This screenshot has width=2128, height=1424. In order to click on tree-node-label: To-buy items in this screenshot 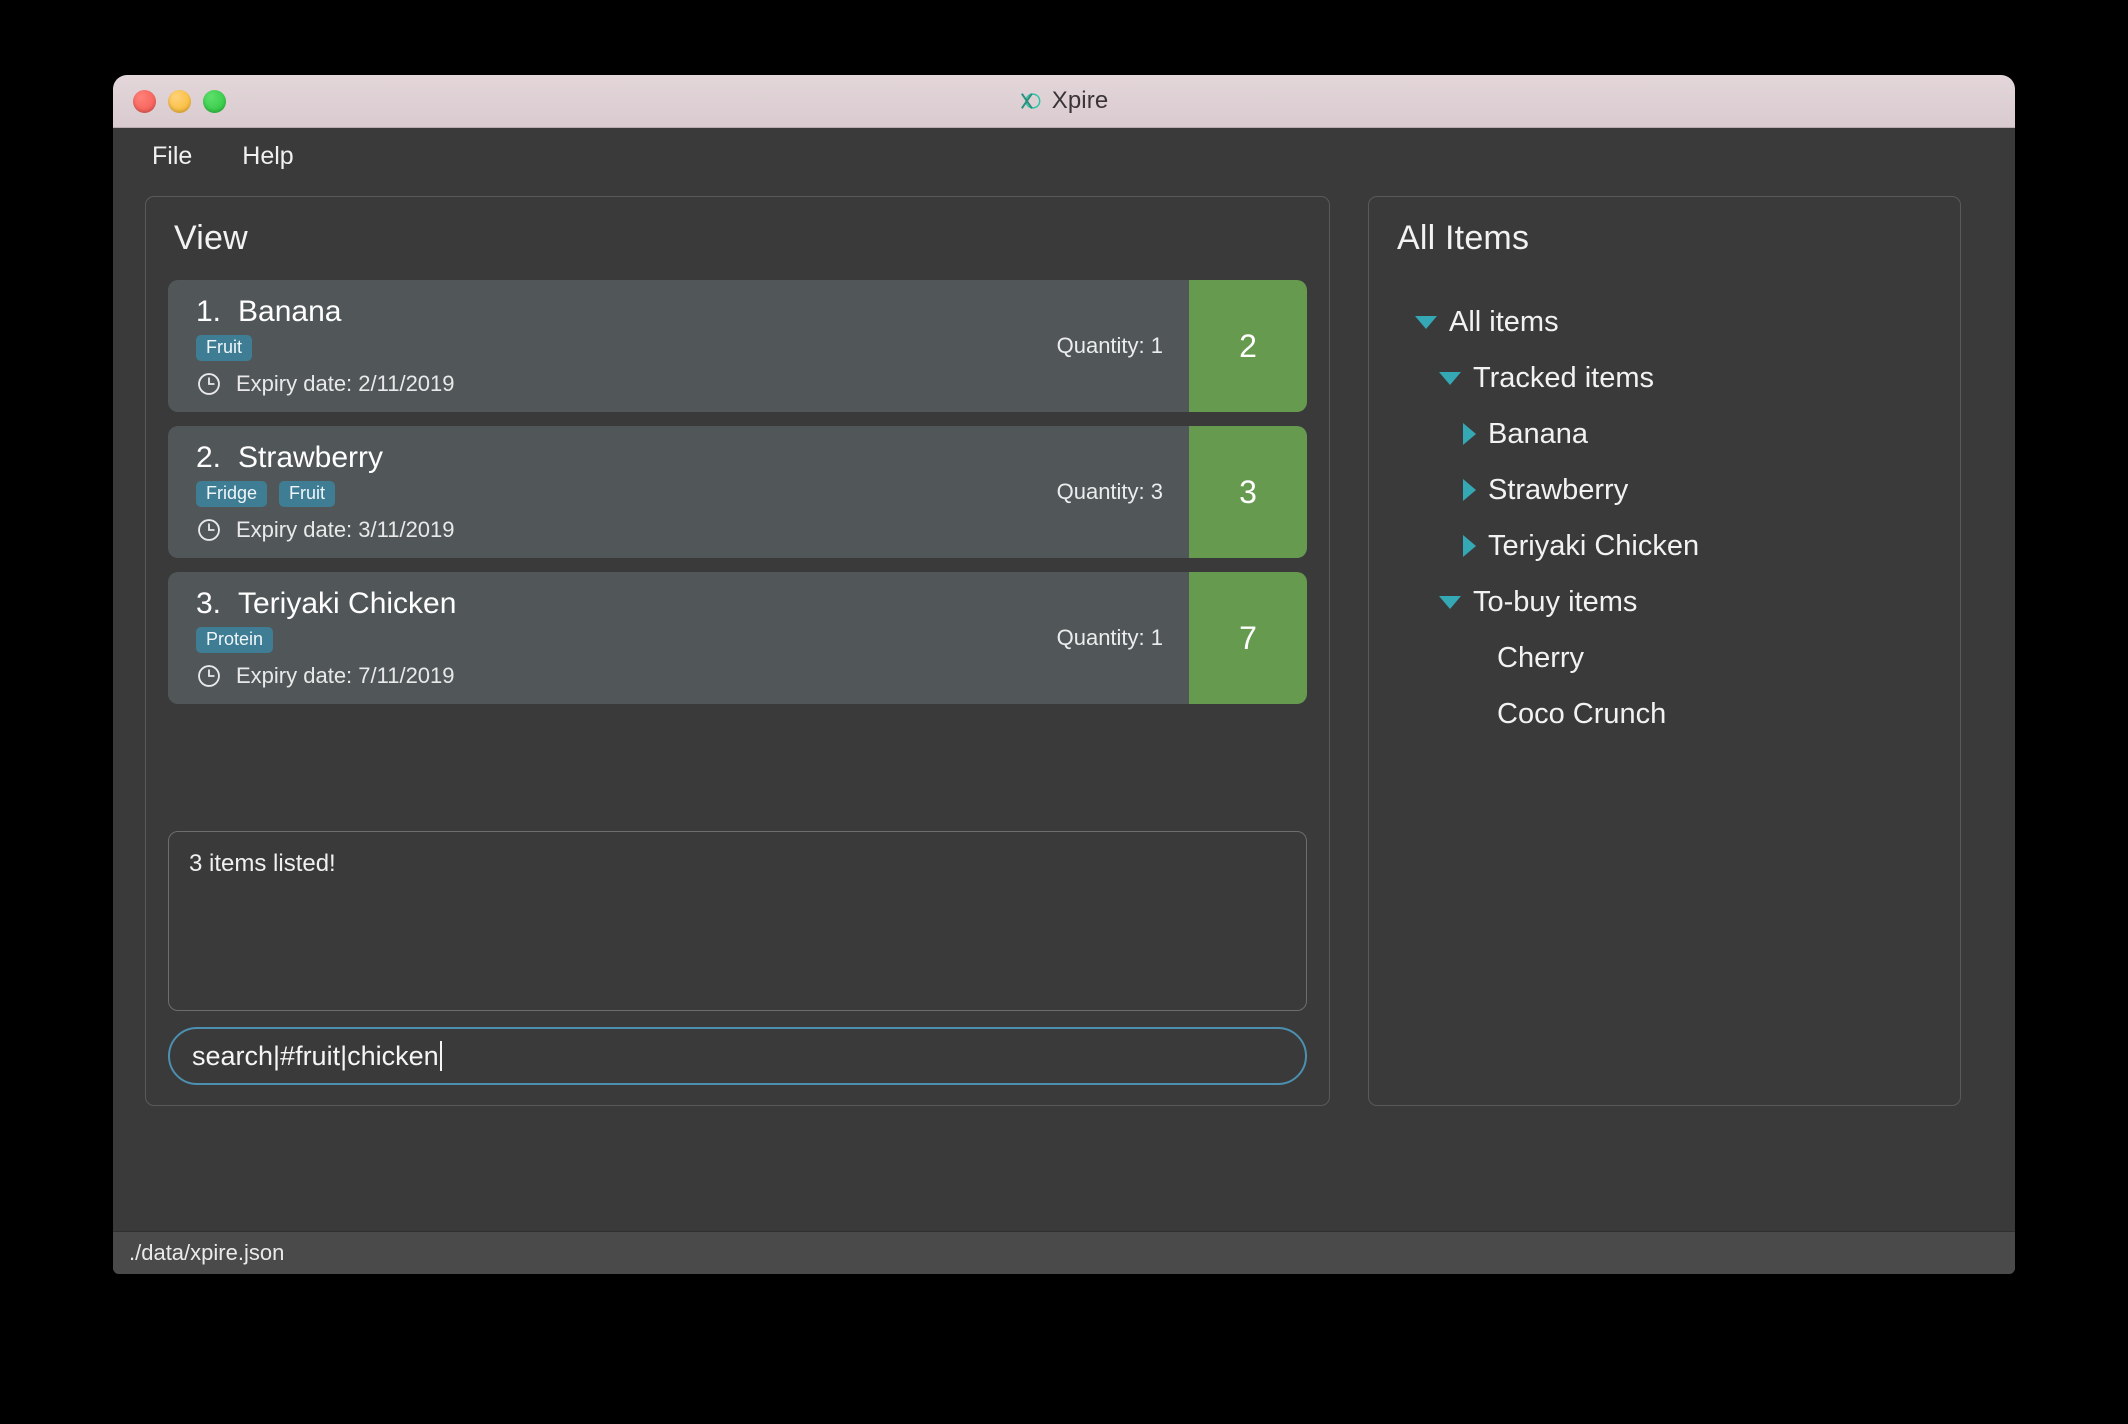, I will do `click(1555, 601)`.